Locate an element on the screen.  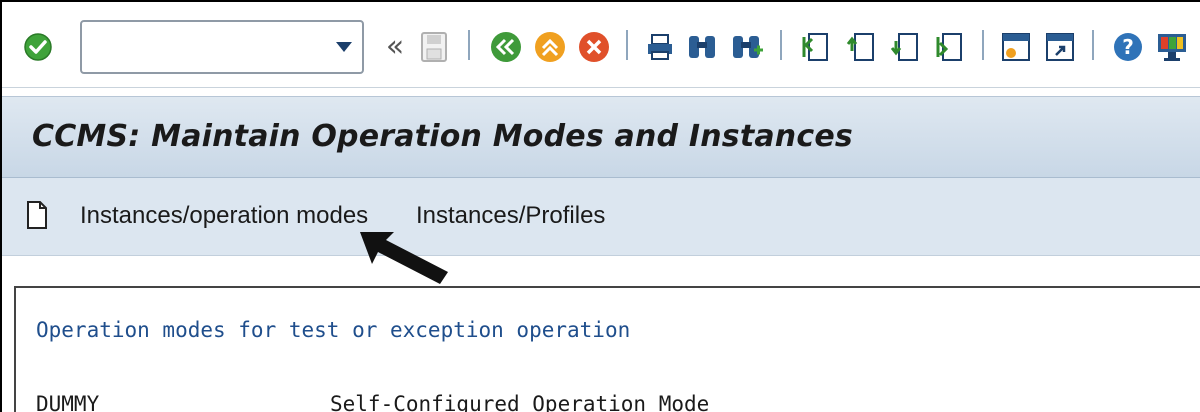
collapse-icon: « is located at coordinates (395, 47).